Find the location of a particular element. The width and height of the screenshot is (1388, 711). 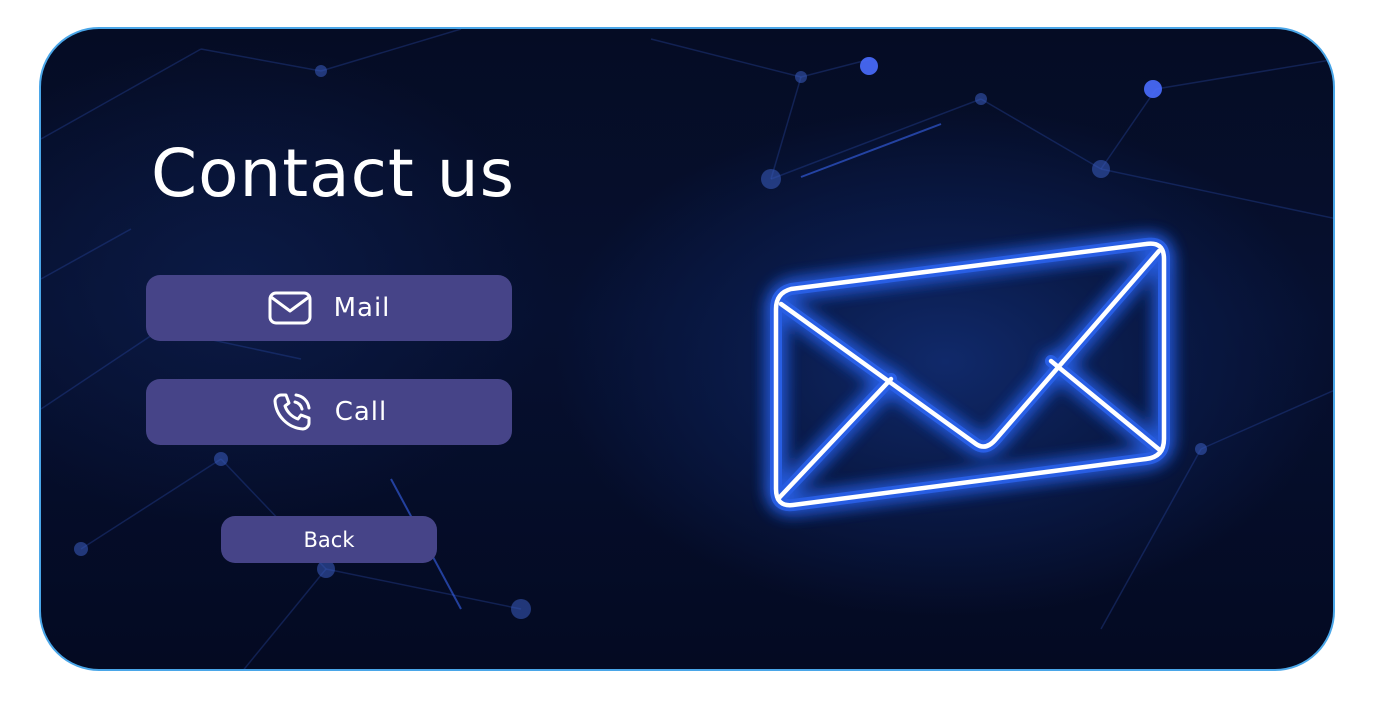

page-title: Contact us is located at coordinates (333, 173).